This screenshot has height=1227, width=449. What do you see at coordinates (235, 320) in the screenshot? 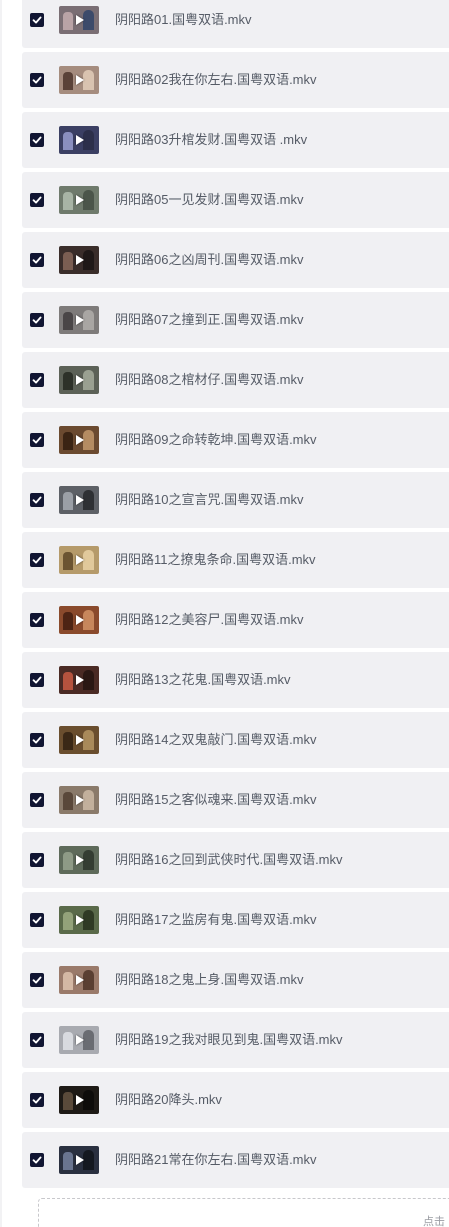
I see `file-list-item: 阴阳路07之撞到正.国粤双语.mkv` at bounding box center [235, 320].